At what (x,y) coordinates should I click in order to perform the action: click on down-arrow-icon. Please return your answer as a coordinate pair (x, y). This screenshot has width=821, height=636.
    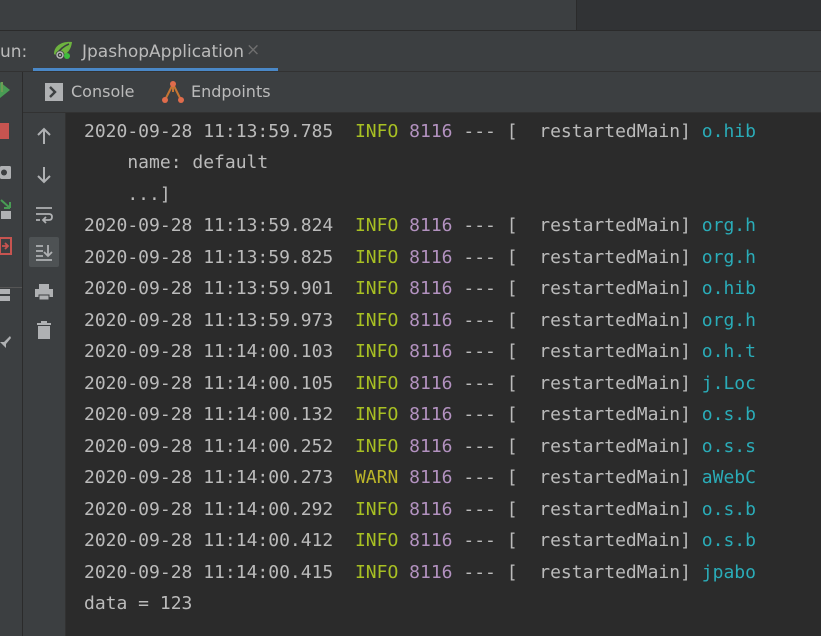
    Looking at the image, I should click on (44, 175).